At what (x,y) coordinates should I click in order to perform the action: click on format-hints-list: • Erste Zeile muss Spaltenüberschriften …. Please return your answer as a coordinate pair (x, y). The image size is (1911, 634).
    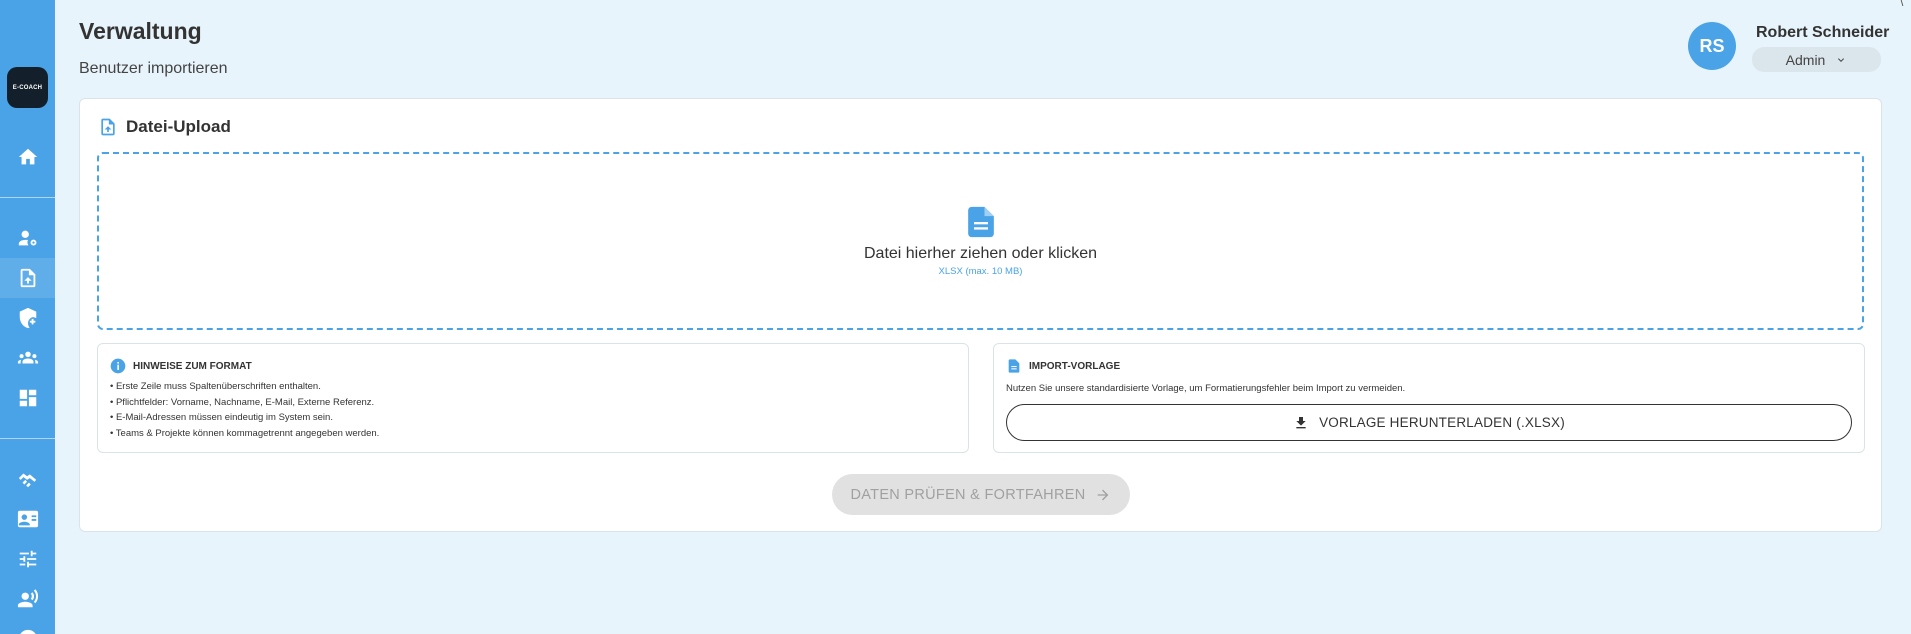
    Looking at the image, I should click on (244, 410).